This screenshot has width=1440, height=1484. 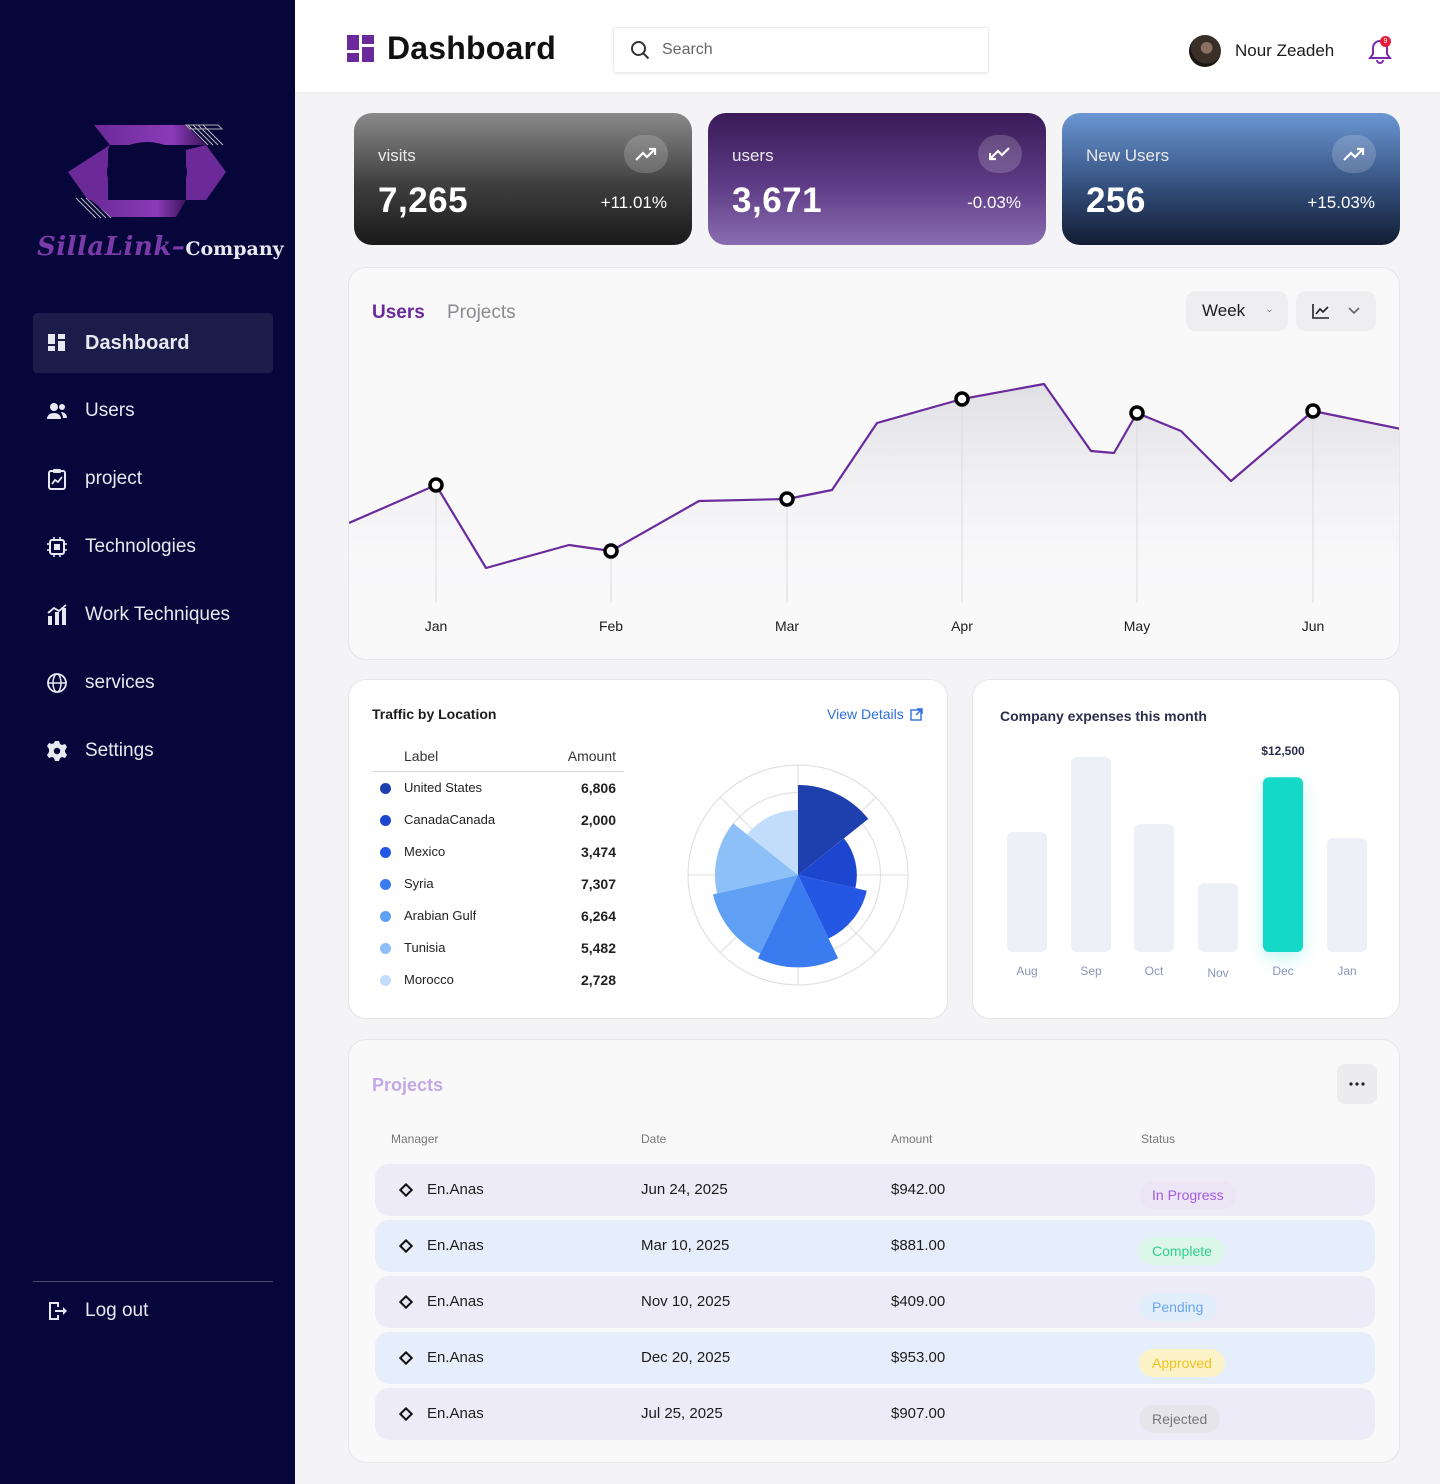 I want to click on list-item: Syria 7,307, so click(x=498, y=884).